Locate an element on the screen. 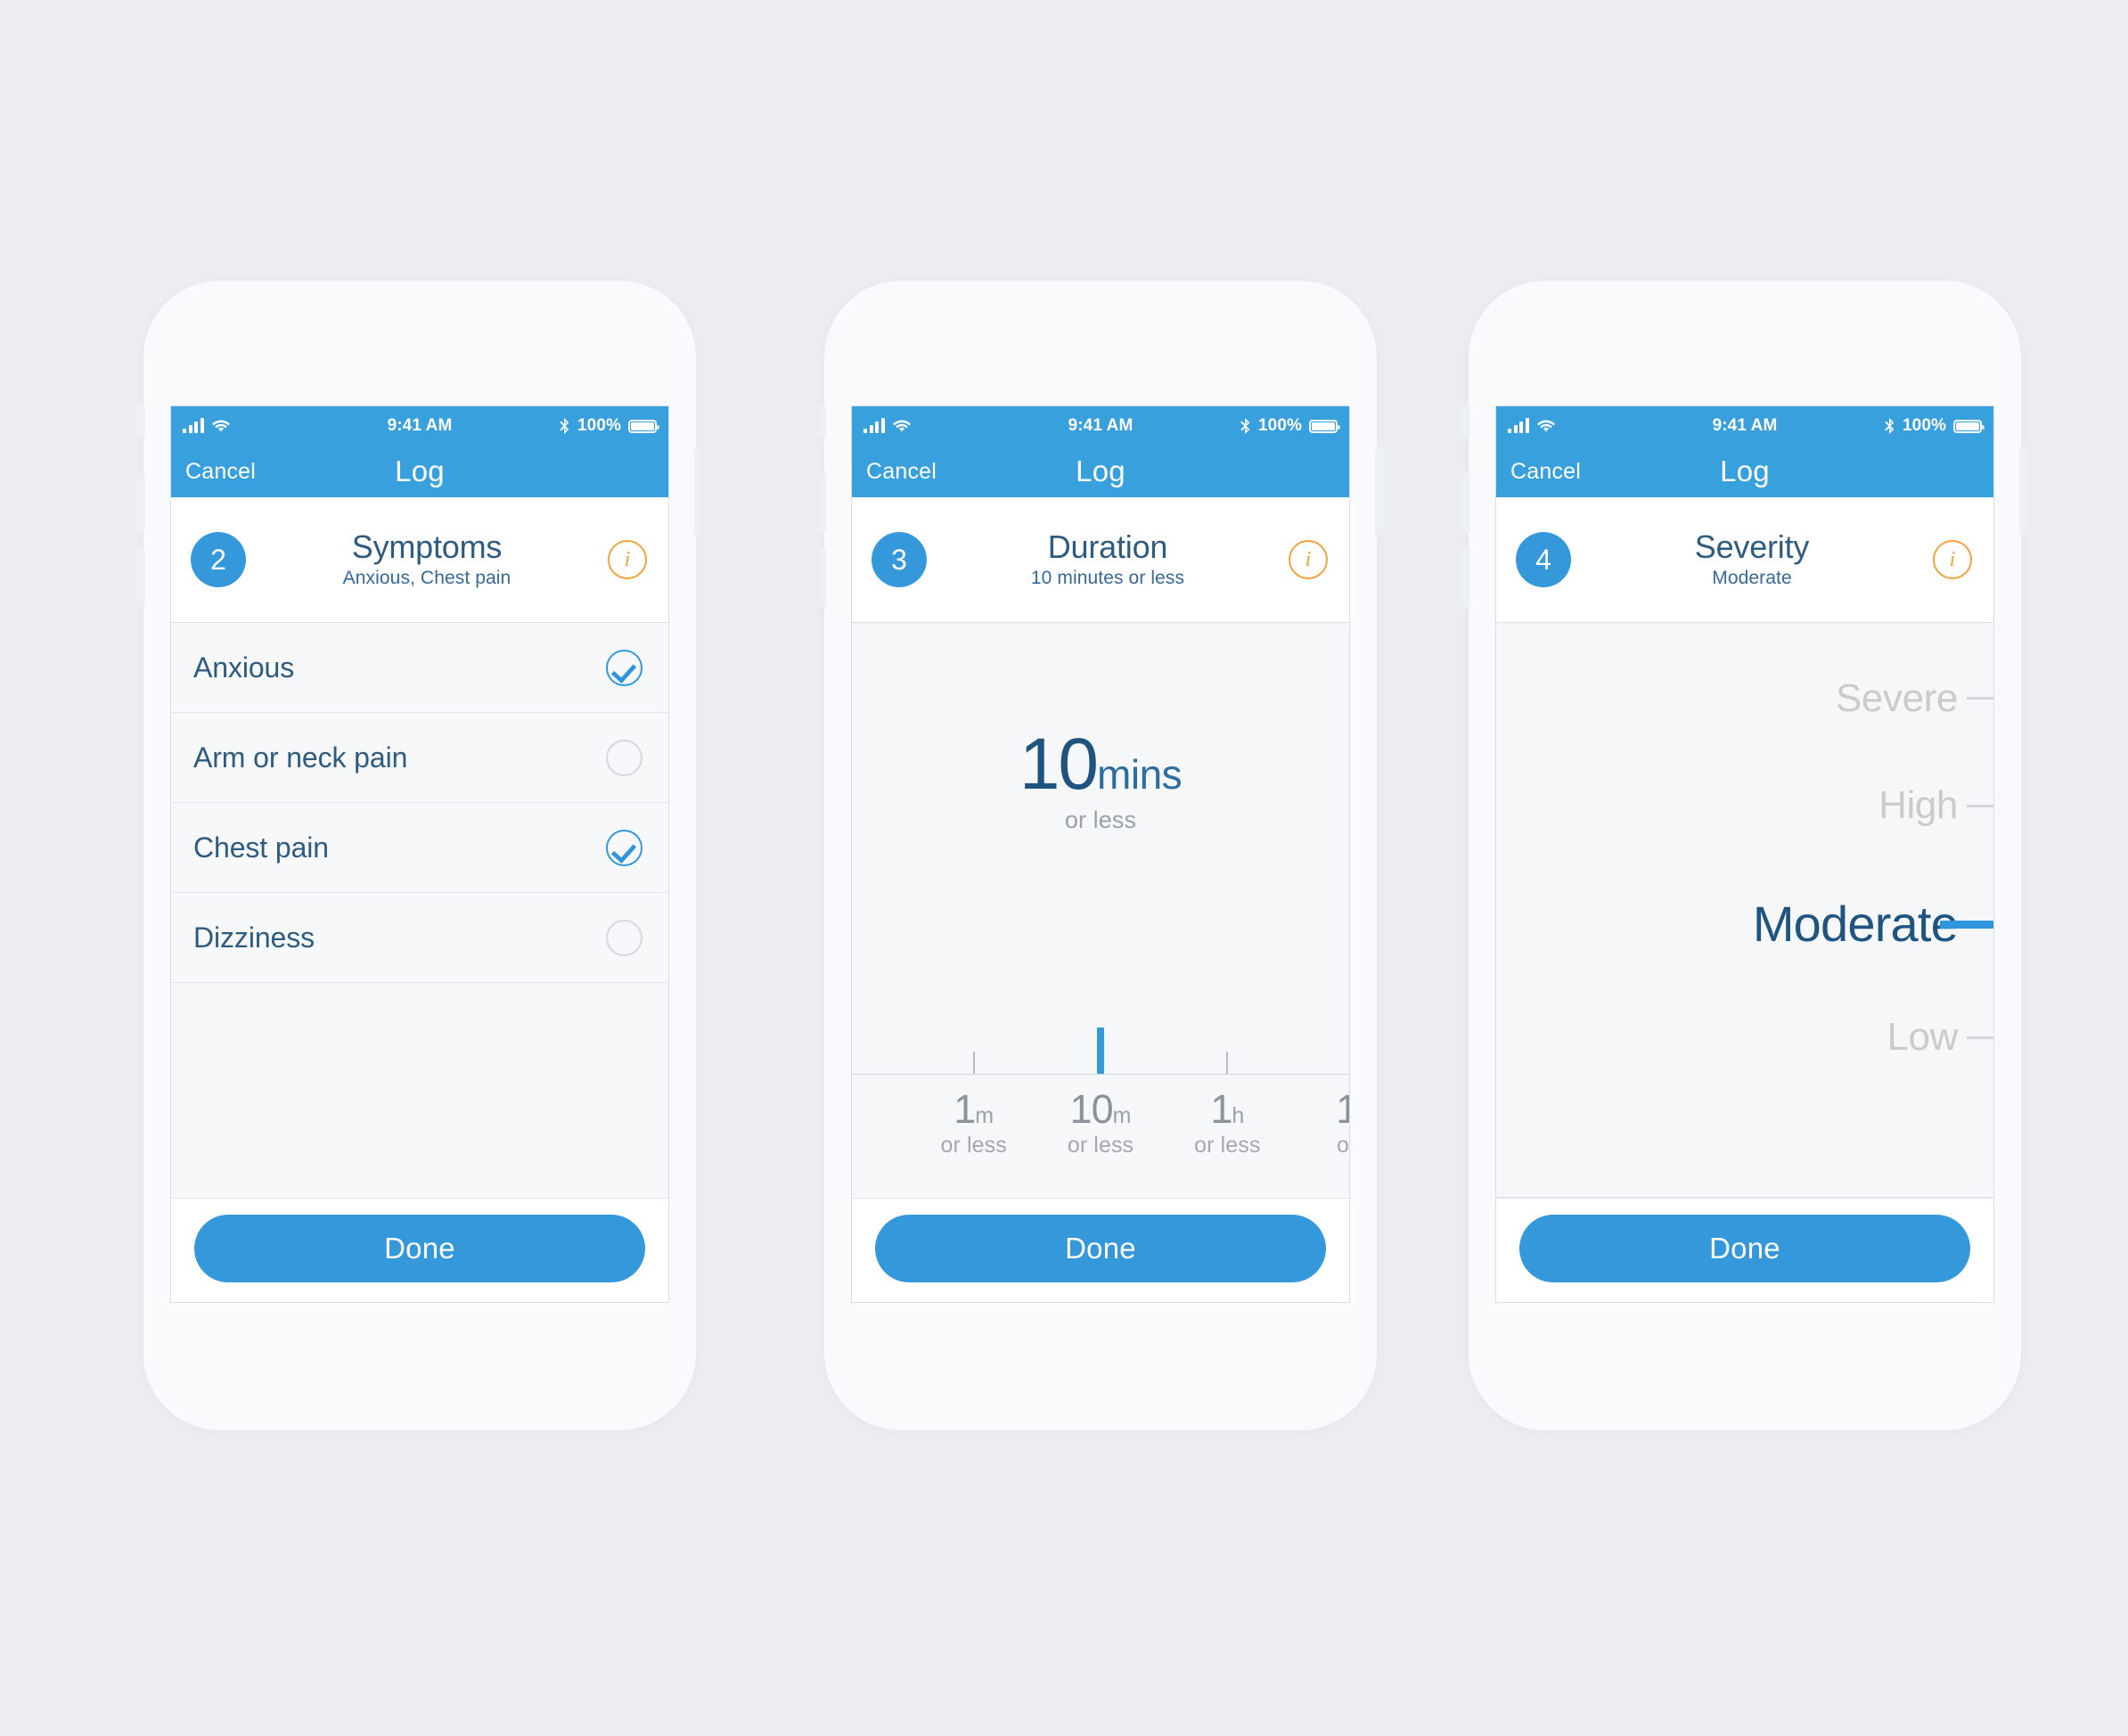  symptom-label: Arm or neck pain is located at coordinates (300, 758).